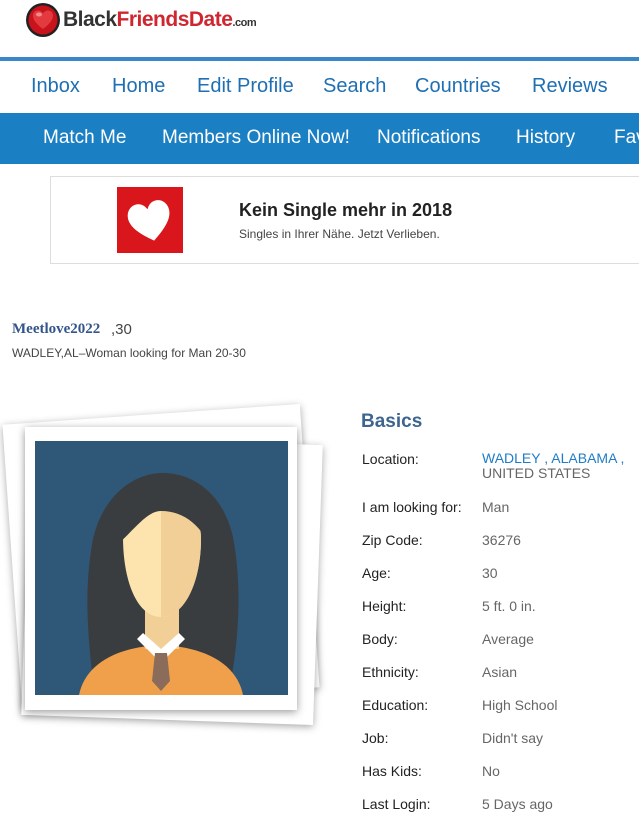 The image size is (639, 814). Describe the element at coordinates (84, 138) in the screenshot. I see `nav-match-me: Match Me` at that location.